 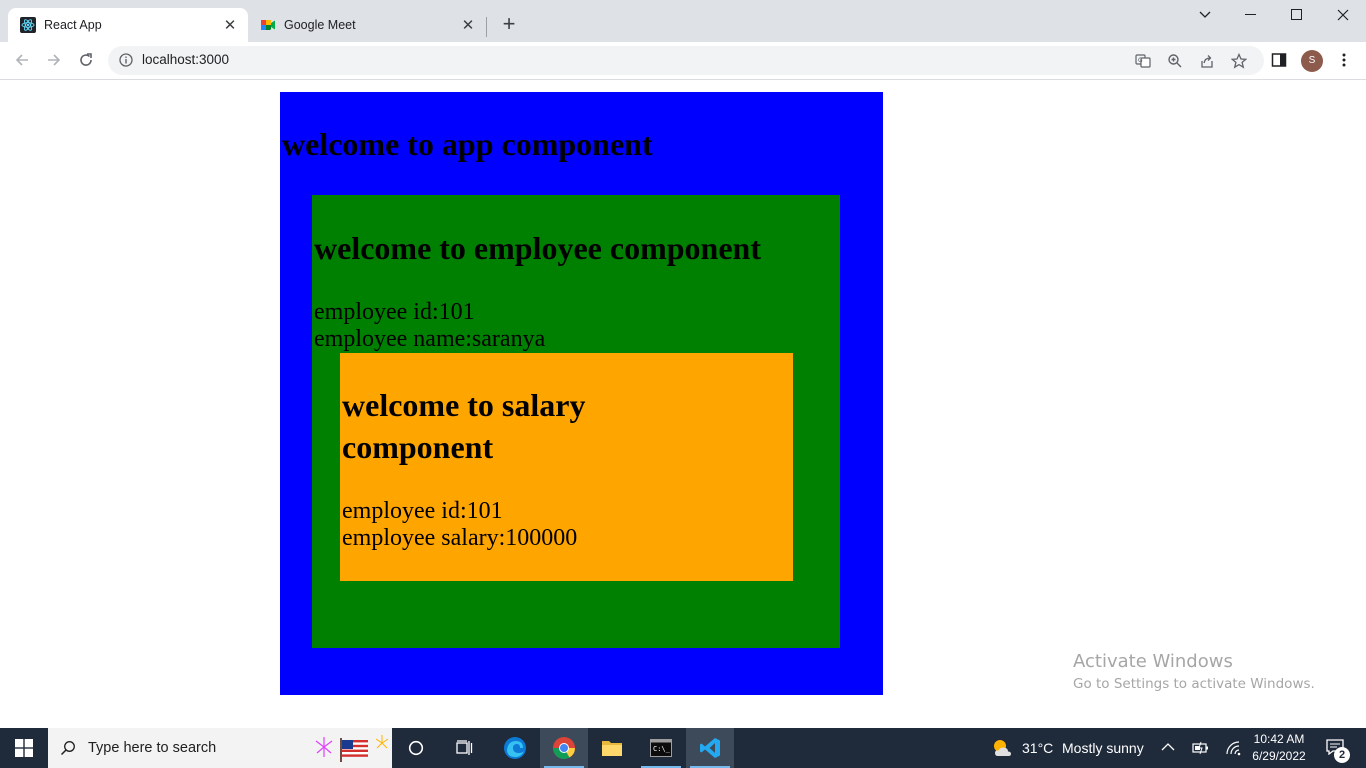 I want to click on bookmark-star-icon, so click(x=1239, y=61).